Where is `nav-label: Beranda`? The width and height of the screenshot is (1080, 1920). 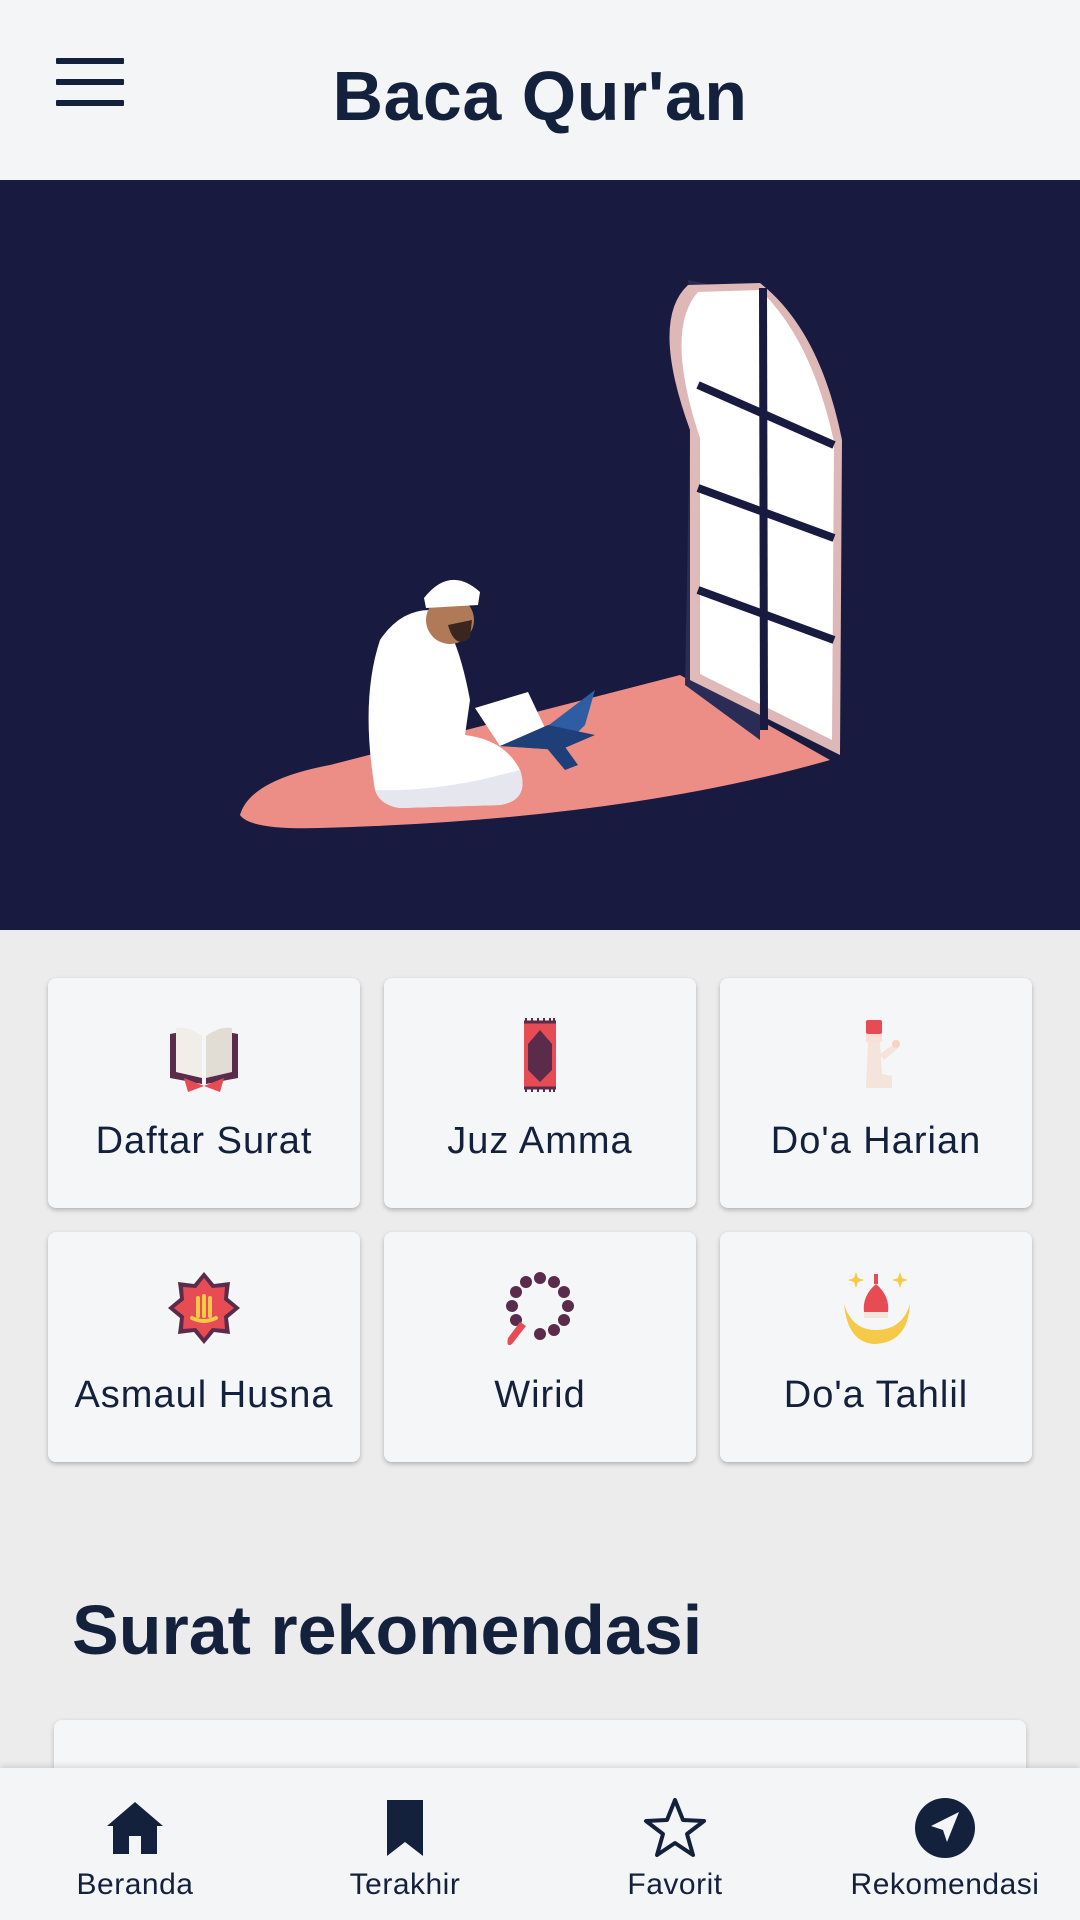
nav-label: Beranda is located at coordinates (135, 1884).